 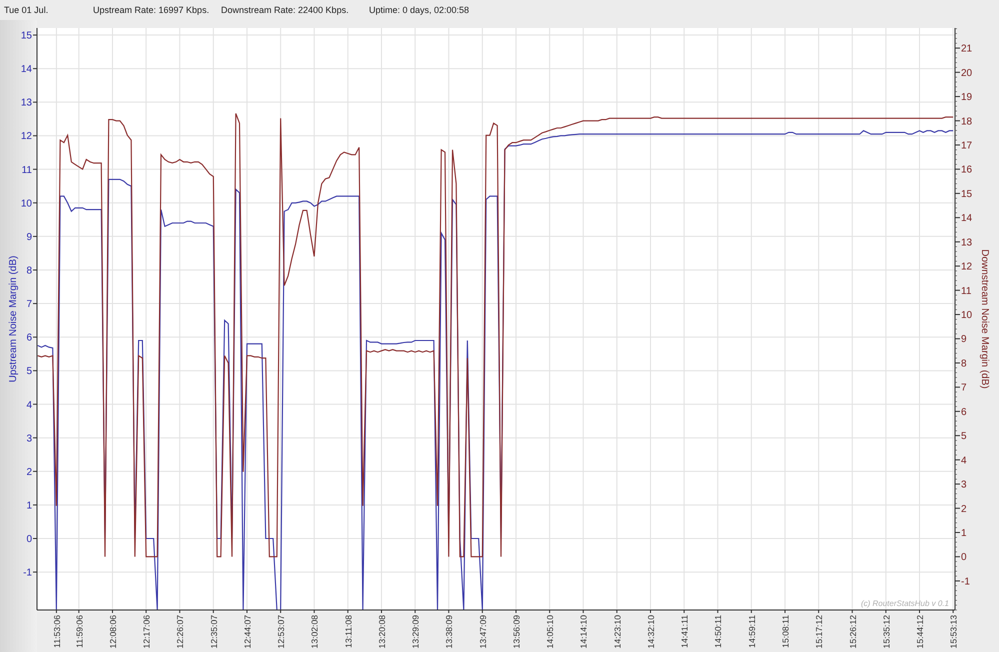 What do you see at coordinates (966, 146) in the screenshot?
I see `axis-tick-label: 17` at bounding box center [966, 146].